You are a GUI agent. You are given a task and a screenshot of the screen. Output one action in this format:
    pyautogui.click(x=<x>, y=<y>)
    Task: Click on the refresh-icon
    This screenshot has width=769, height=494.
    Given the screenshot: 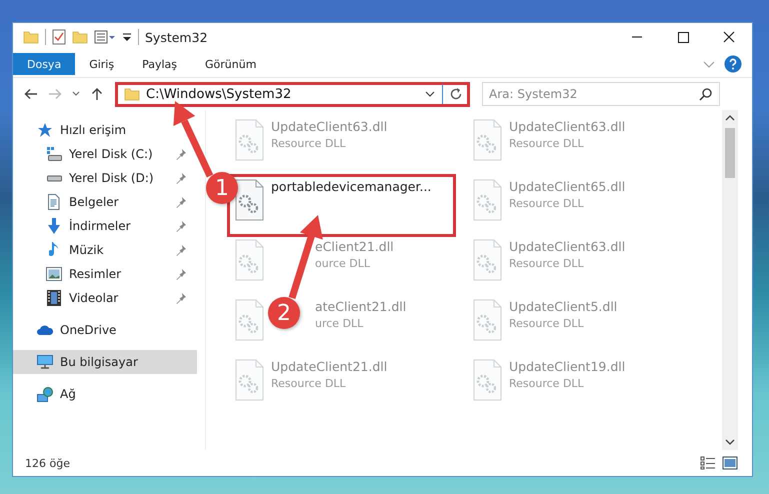 What is the action you would take?
    pyautogui.click(x=456, y=94)
    